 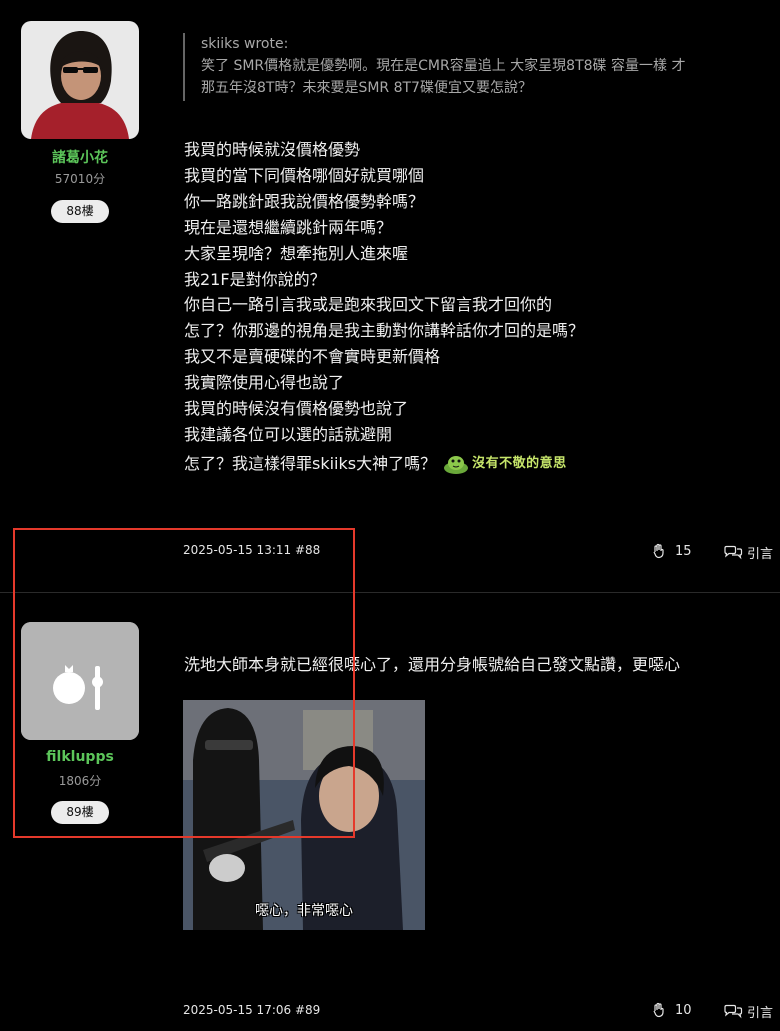 What do you see at coordinates (432, 664) in the screenshot?
I see `post-text: 洗地大師本身就已經很噁心了，還用分身帳號給自己發文點讚，更噁心` at bounding box center [432, 664].